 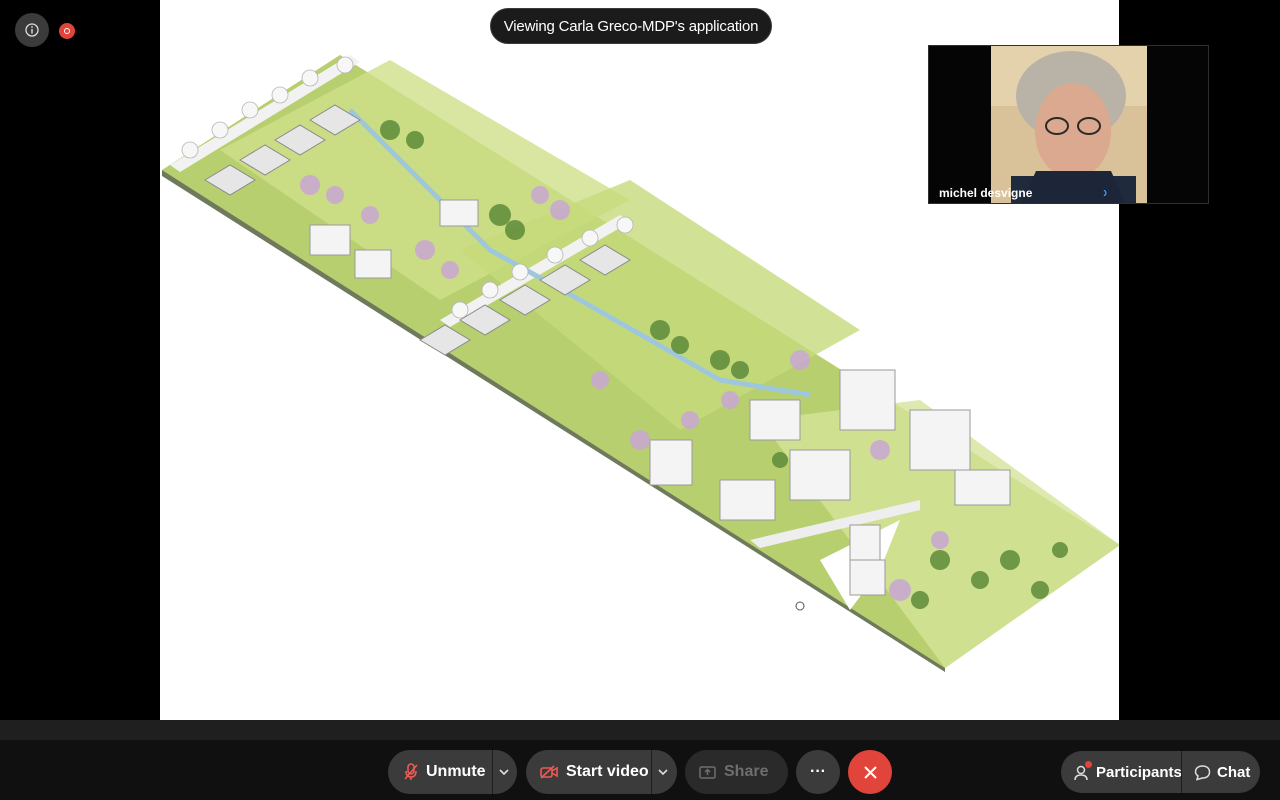 I want to click on more-icon: ···, so click(x=818, y=771).